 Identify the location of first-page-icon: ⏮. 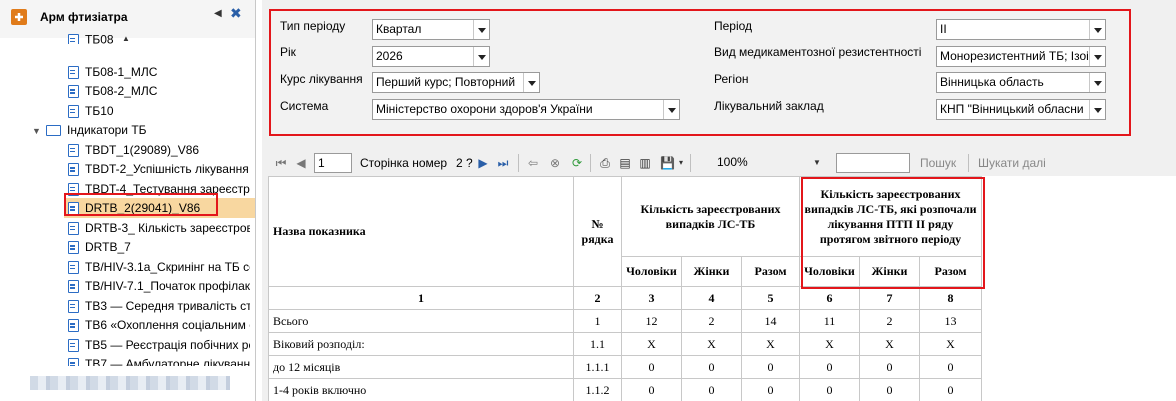
(281, 163).